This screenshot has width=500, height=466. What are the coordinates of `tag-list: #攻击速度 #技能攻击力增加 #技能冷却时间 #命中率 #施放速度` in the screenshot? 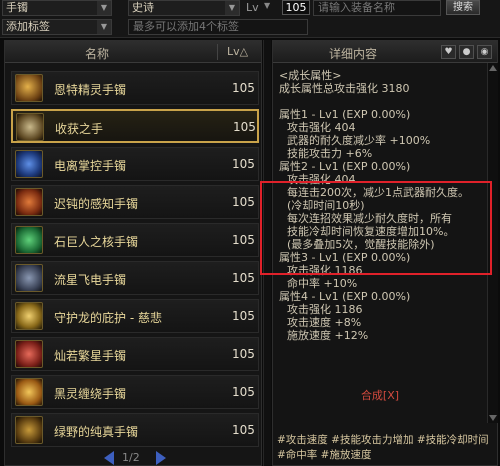 It's located at (385, 448).